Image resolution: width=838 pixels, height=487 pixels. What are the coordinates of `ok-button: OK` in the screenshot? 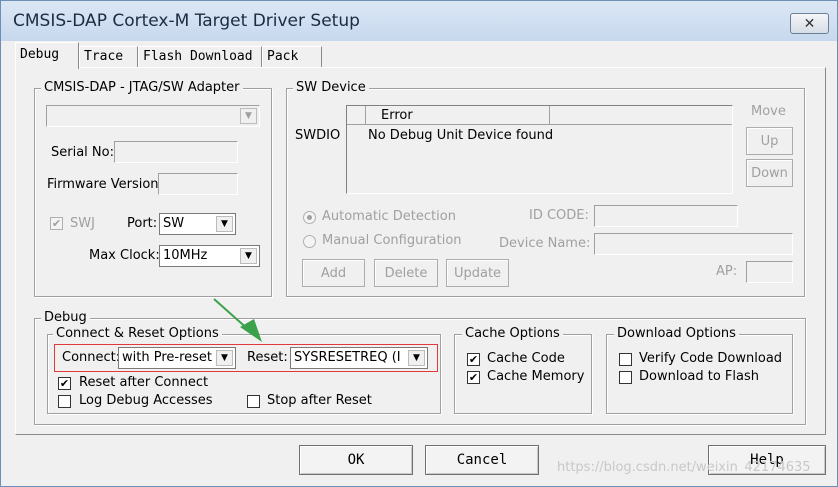 It's located at (356, 460).